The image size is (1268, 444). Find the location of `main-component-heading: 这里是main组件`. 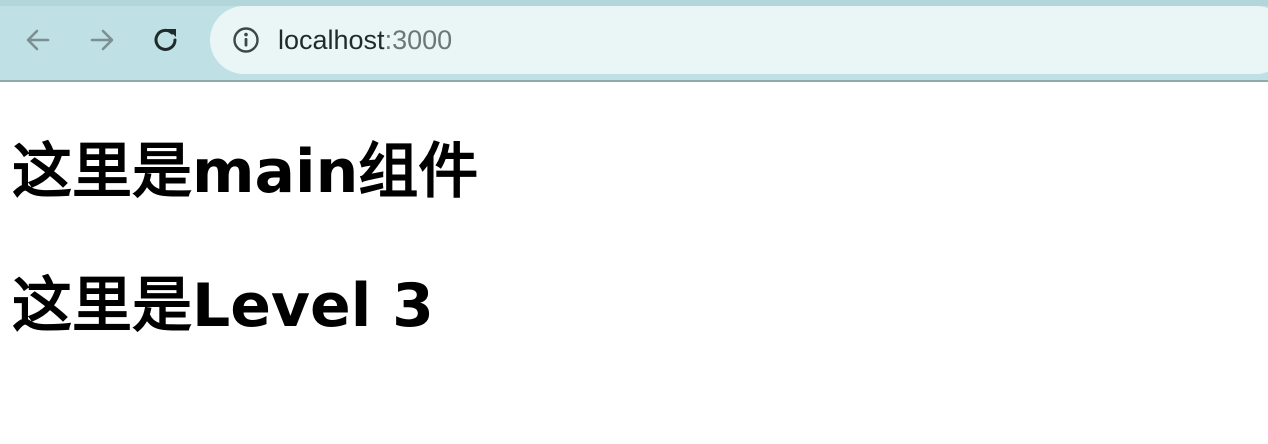

main-component-heading: 这里是main组件 is located at coordinates (245, 172).